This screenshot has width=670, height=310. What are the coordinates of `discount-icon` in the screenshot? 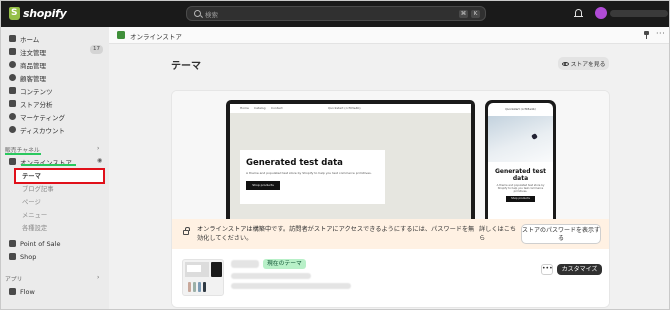 It's located at (12, 129).